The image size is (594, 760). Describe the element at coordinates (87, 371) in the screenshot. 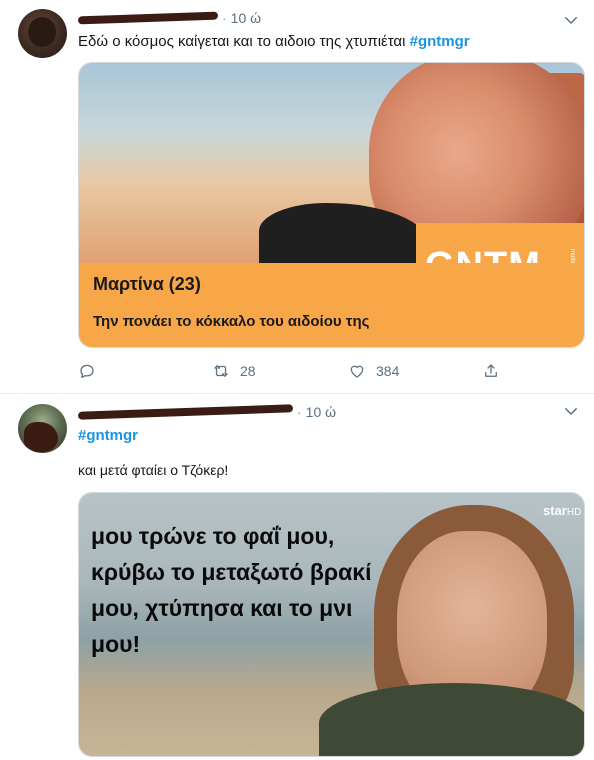

I see `reply-icon` at that location.